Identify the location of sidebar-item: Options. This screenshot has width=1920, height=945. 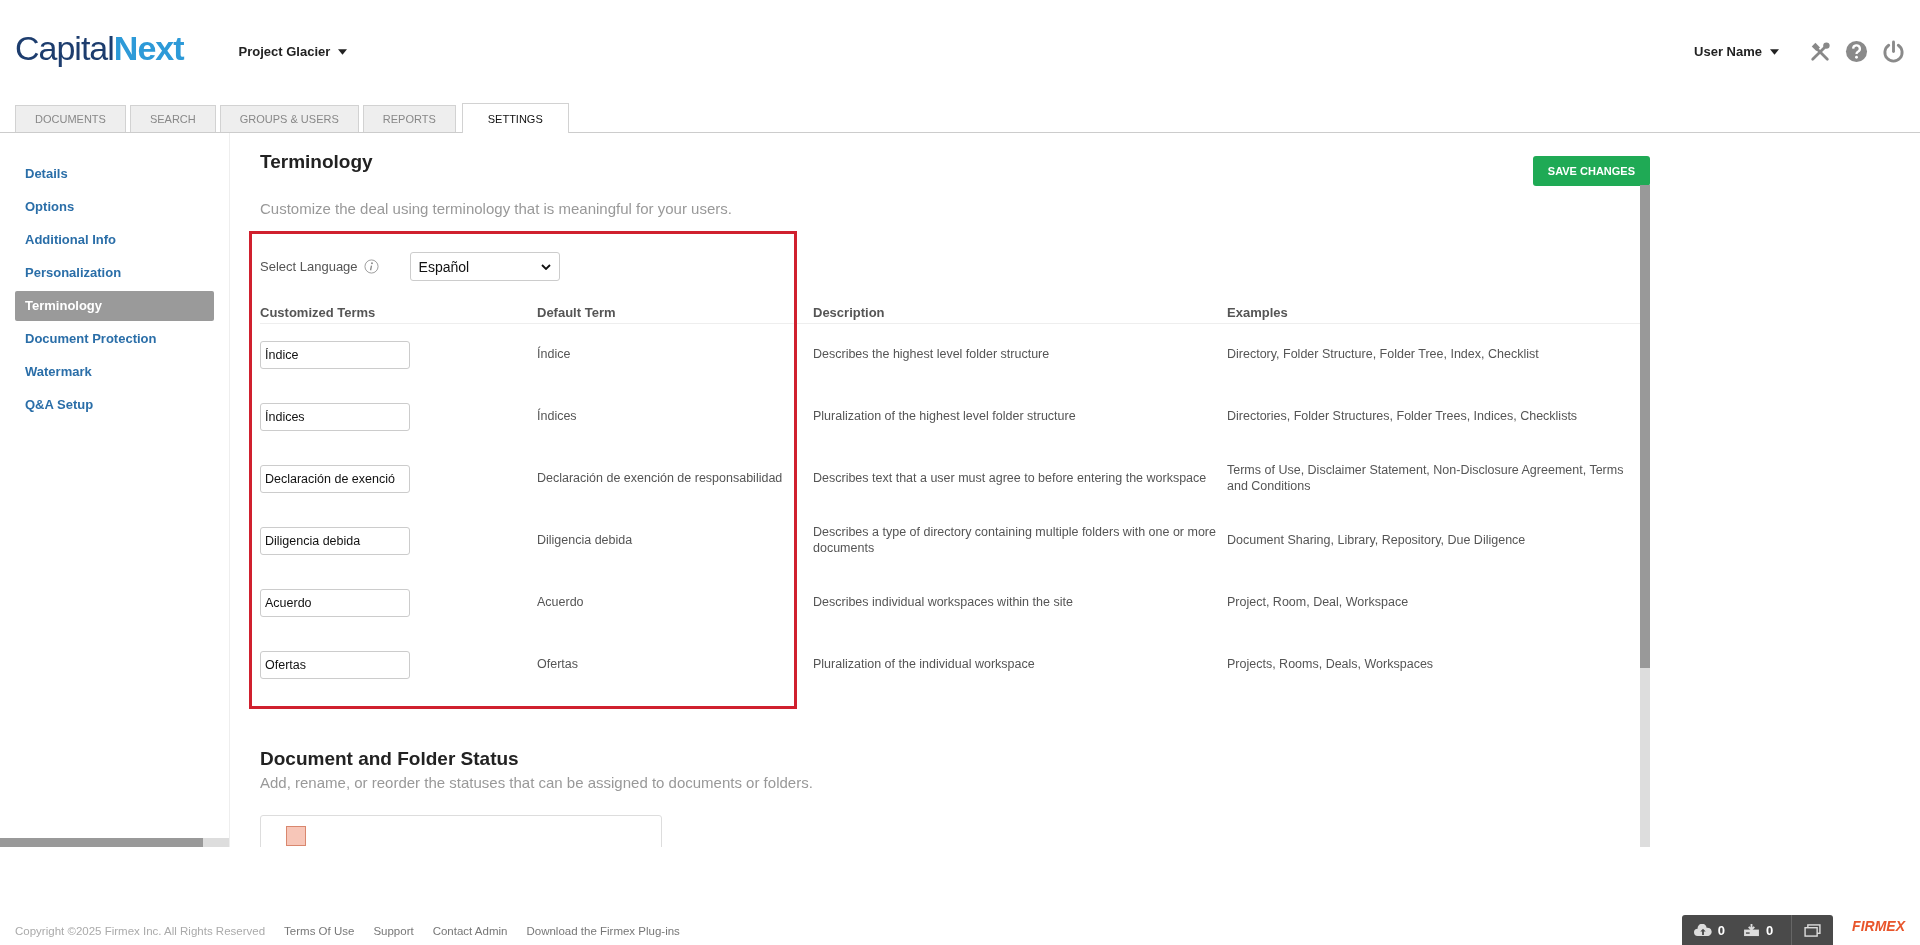
(114, 207).